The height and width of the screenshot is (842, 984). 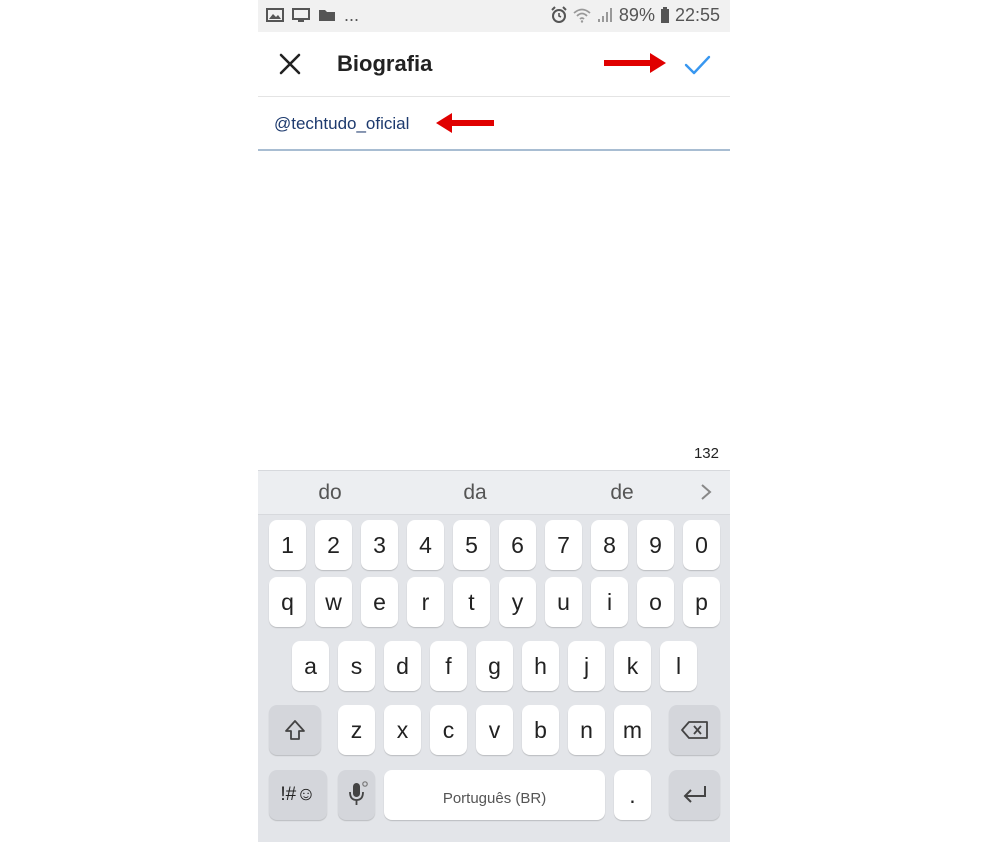 I want to click on suggestion-item: do, so click(x=330, y=493).